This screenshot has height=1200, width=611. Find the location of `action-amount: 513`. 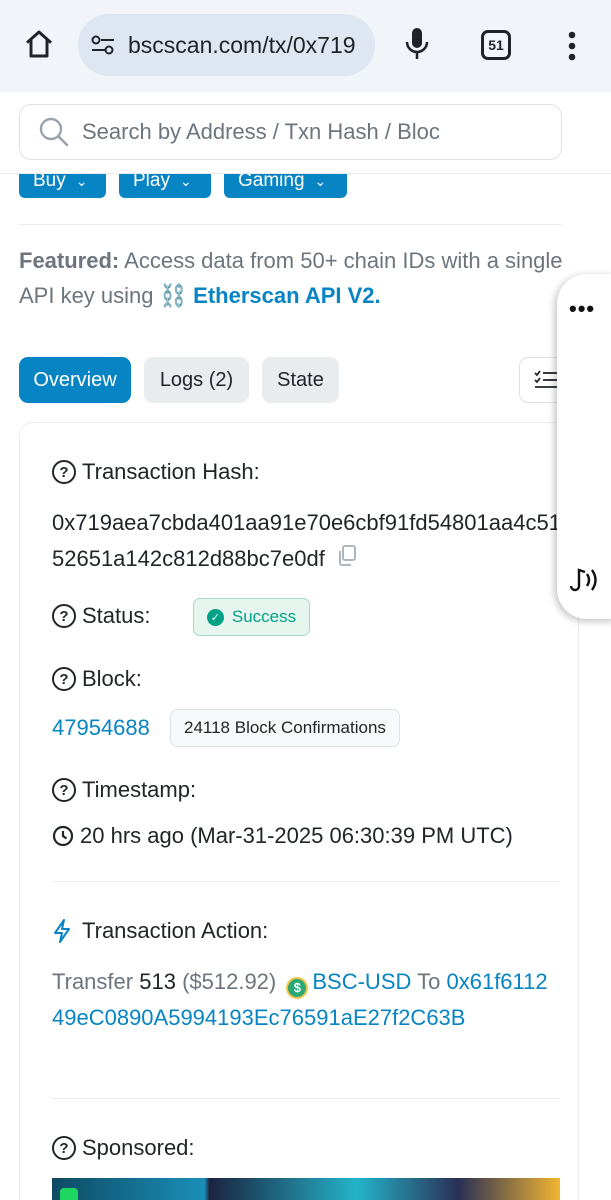

action-amount: 513 is located at coordinates (157, 981).